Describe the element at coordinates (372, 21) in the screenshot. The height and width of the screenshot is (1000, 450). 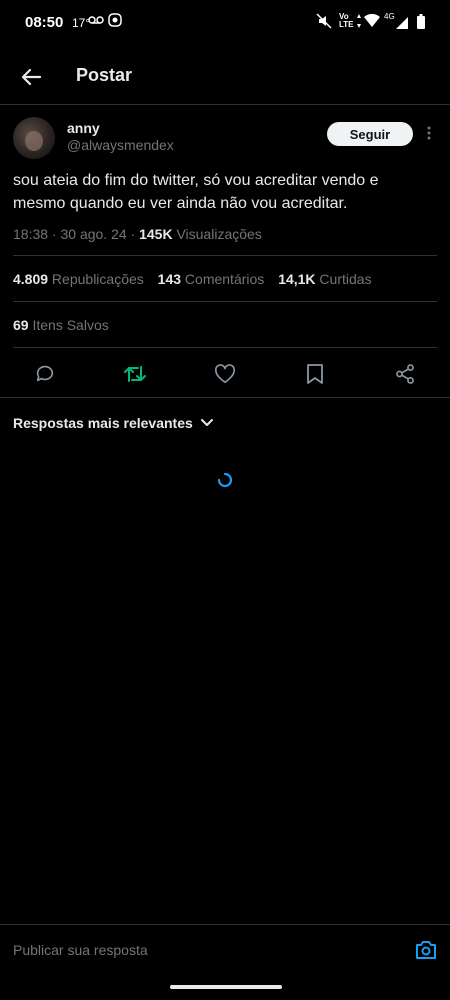
I see `wifi-icon` at that location.